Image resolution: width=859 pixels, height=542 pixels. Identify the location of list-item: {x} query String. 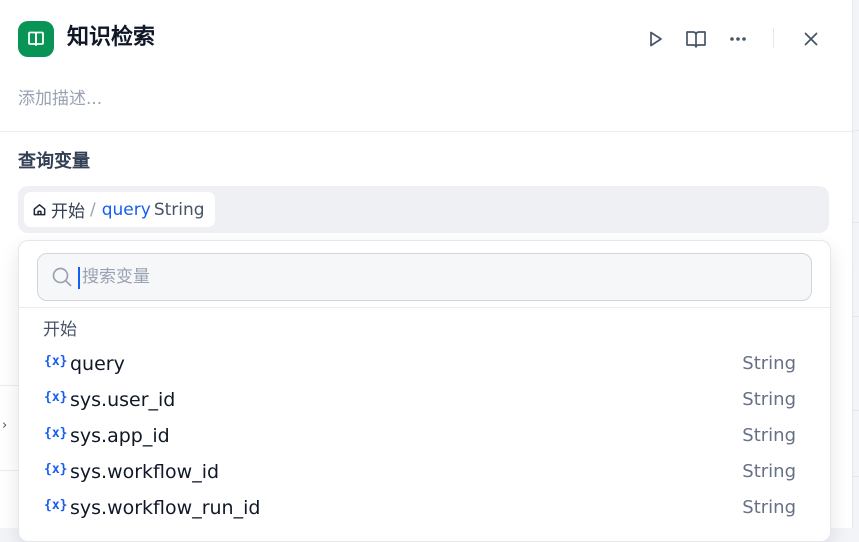
(424, 364).